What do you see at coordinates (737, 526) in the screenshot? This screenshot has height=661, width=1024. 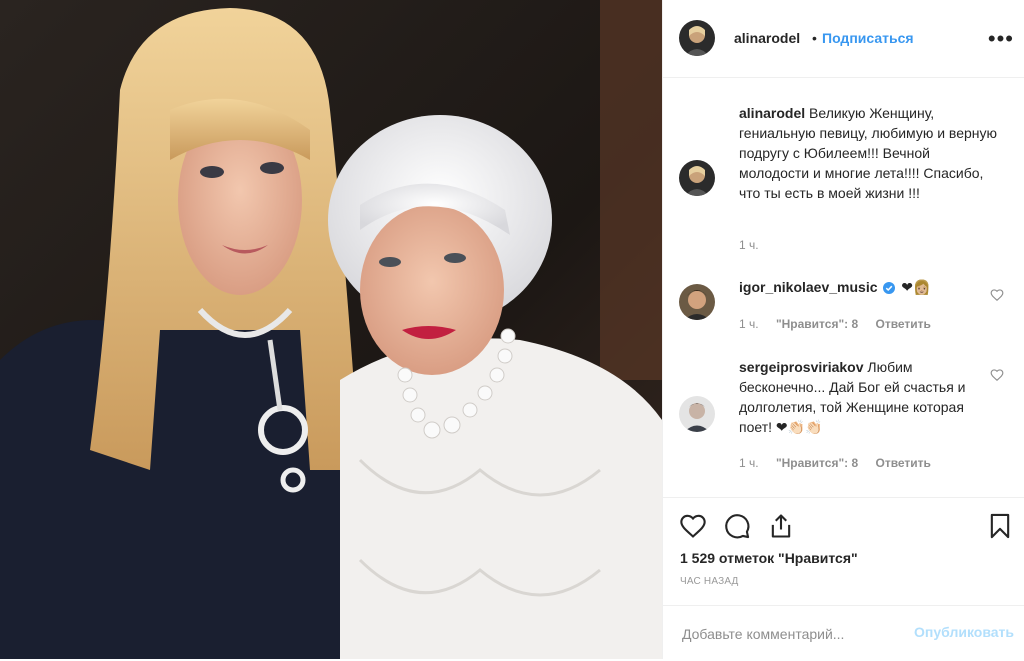 I see `comment-icon` at bounding box center [737, 526].